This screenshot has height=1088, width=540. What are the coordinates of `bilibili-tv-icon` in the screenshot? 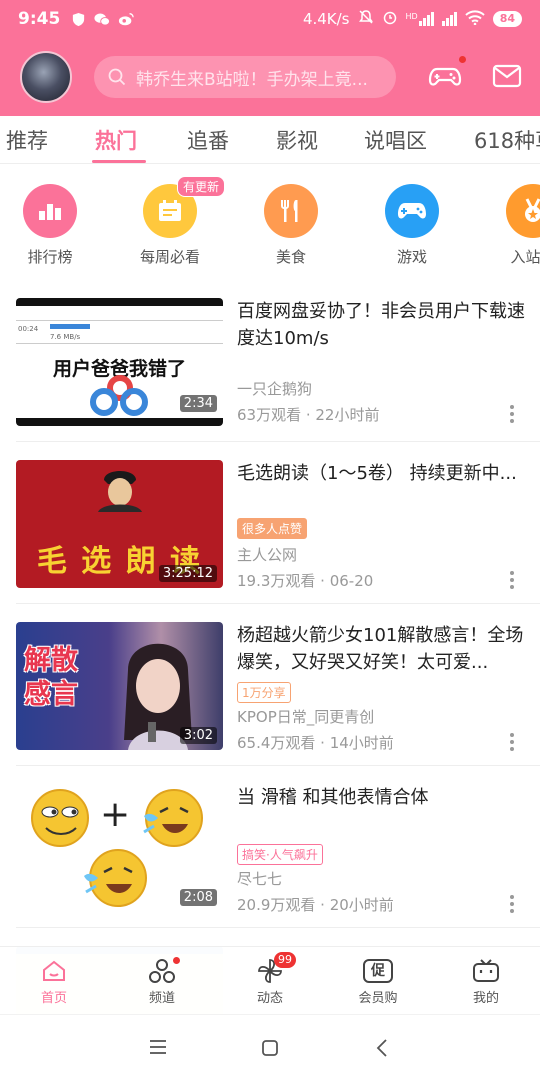 It's located at (486, 971).